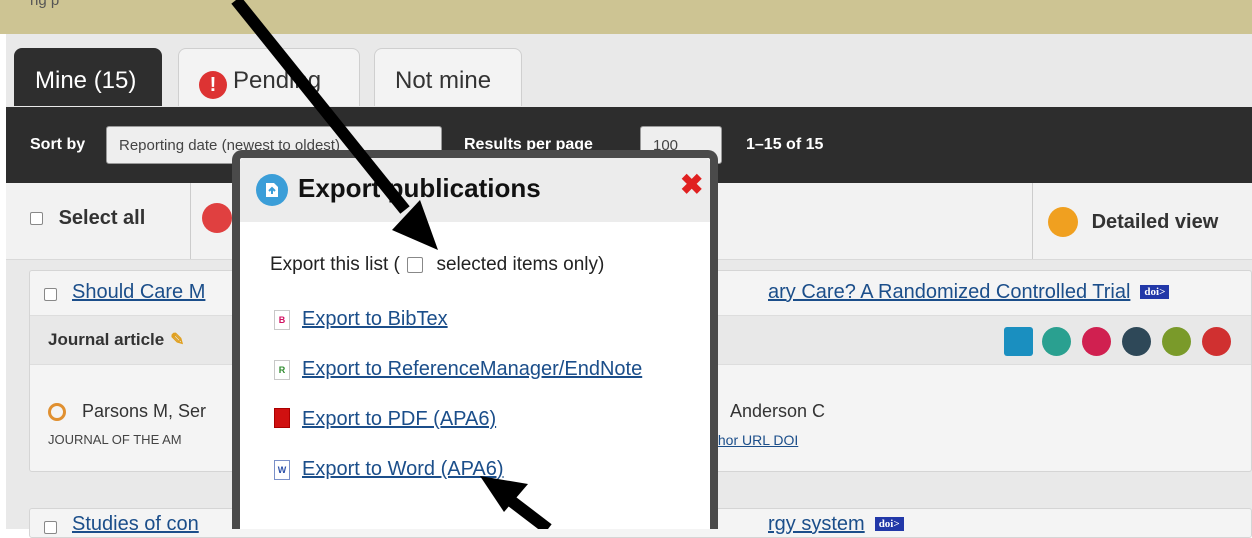  What do you see at coordinates (58, 144) in the screenshot?
I see `sort-by-label: Sort by` at bounding box center [58, 144].